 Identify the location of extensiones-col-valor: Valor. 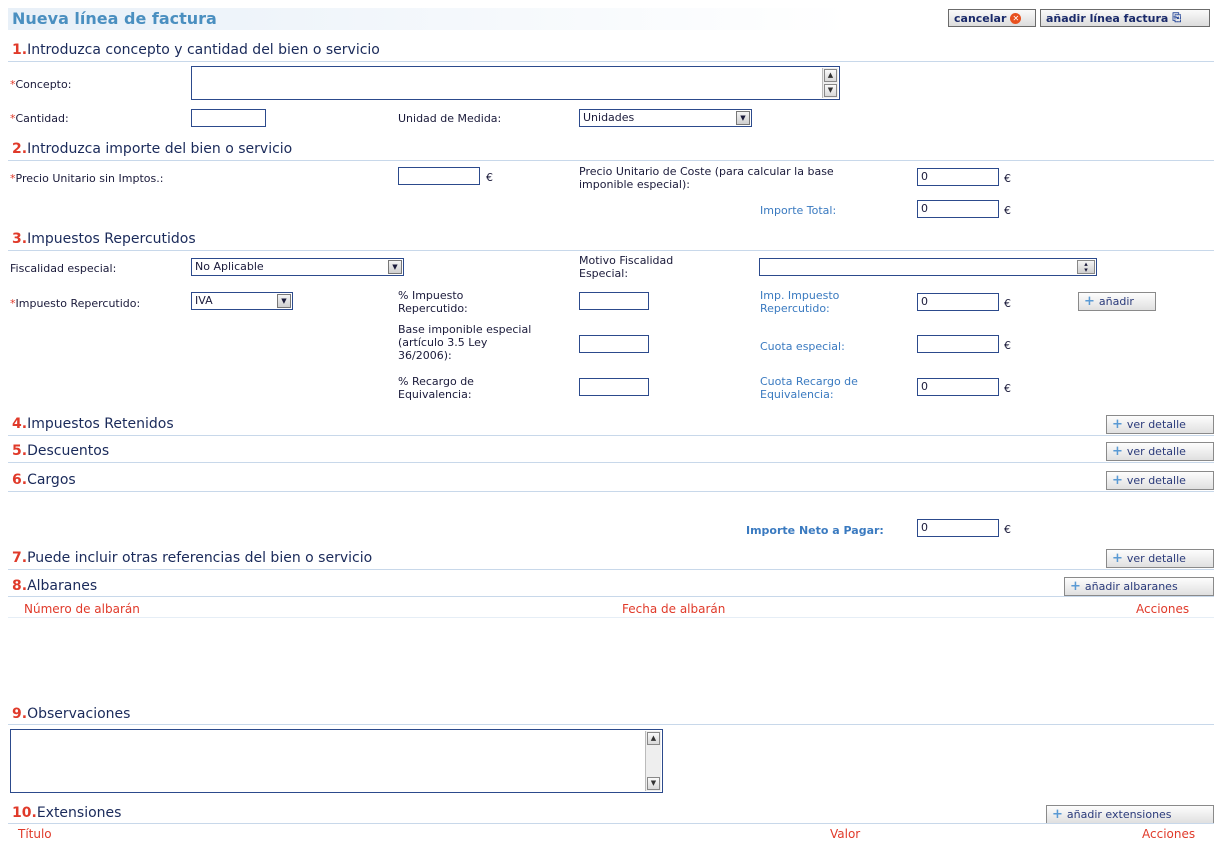
(845, 834).